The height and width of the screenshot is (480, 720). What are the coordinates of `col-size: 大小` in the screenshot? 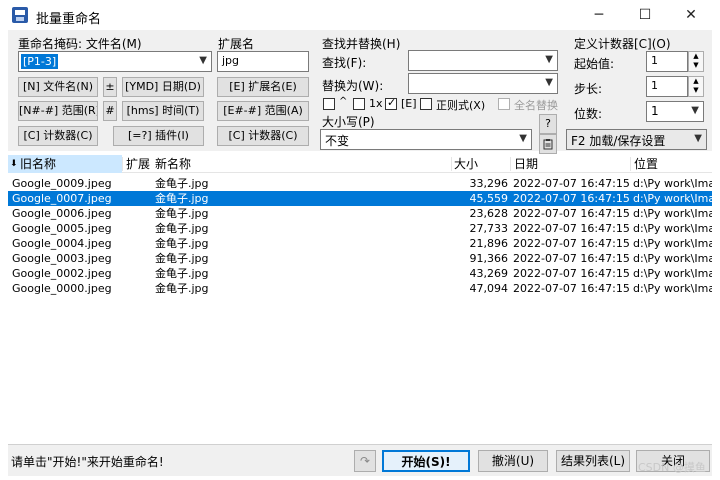 It's located at (466, 164).